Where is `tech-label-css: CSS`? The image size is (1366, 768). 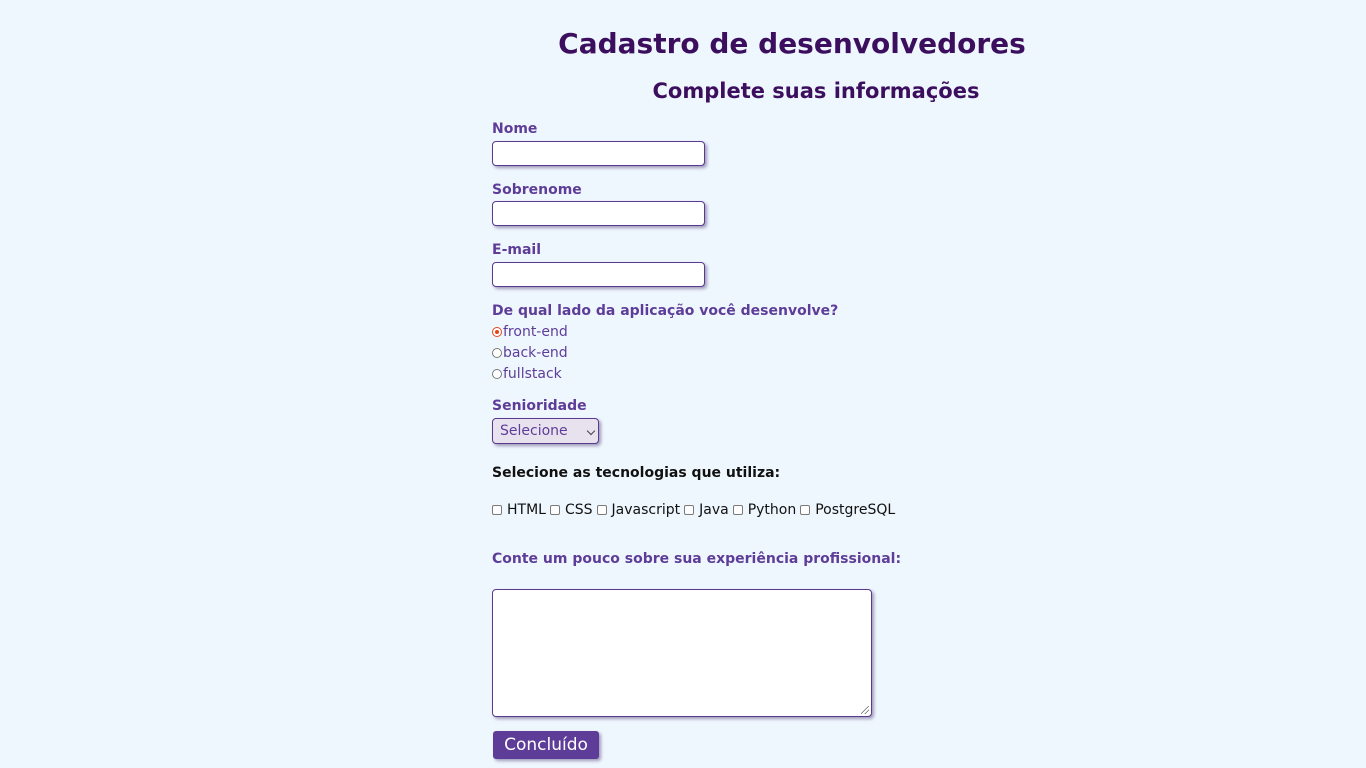 tech-label-css: CSS is located at coordinates (578, 510).